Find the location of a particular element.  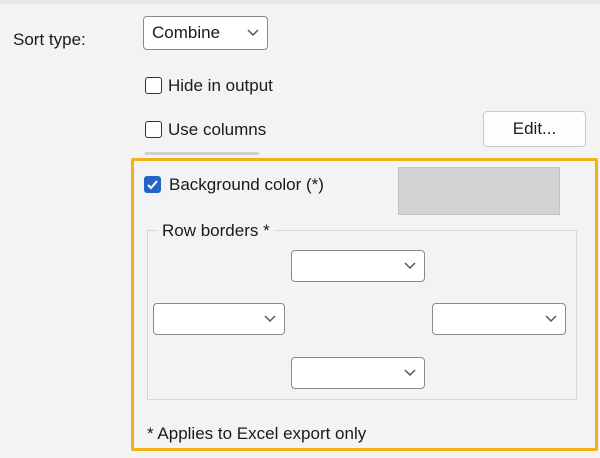

row-border-bottom-dropdown is located at coordinates (358, 373).